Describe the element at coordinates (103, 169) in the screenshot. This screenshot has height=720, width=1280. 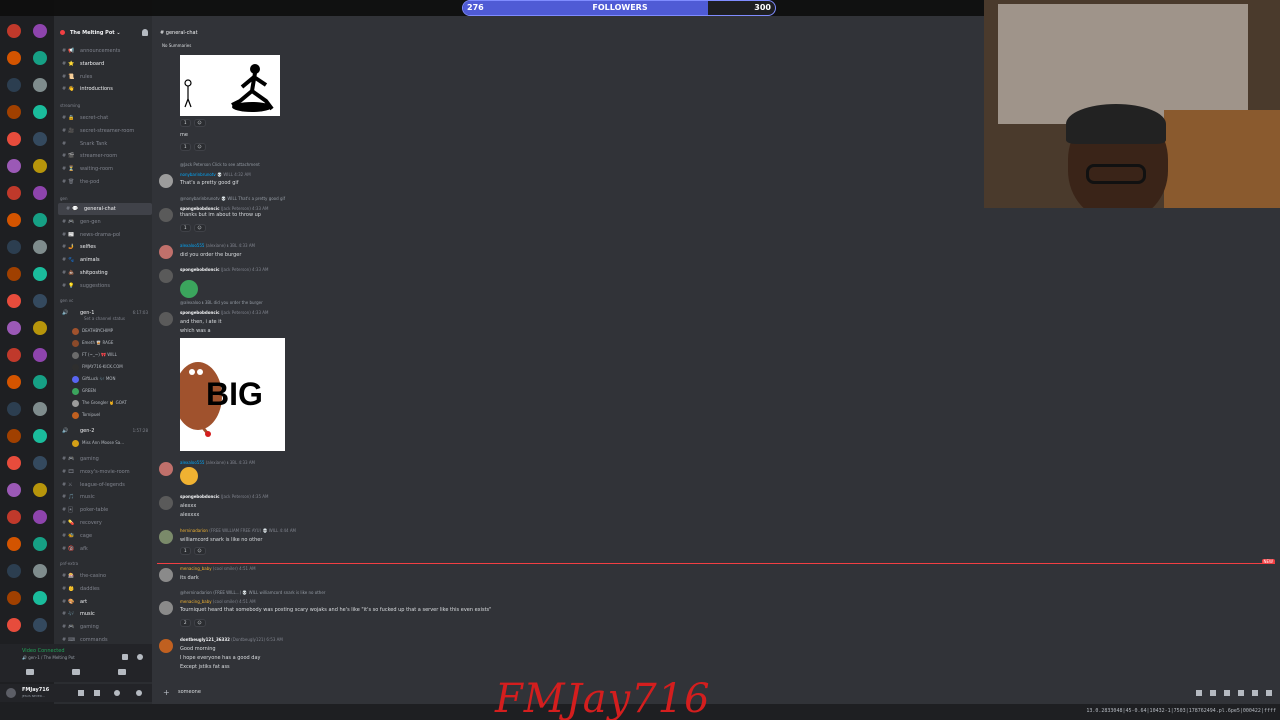
I see `sidebar-item-waiting-room: # ⏳ waiting-room` at that location.